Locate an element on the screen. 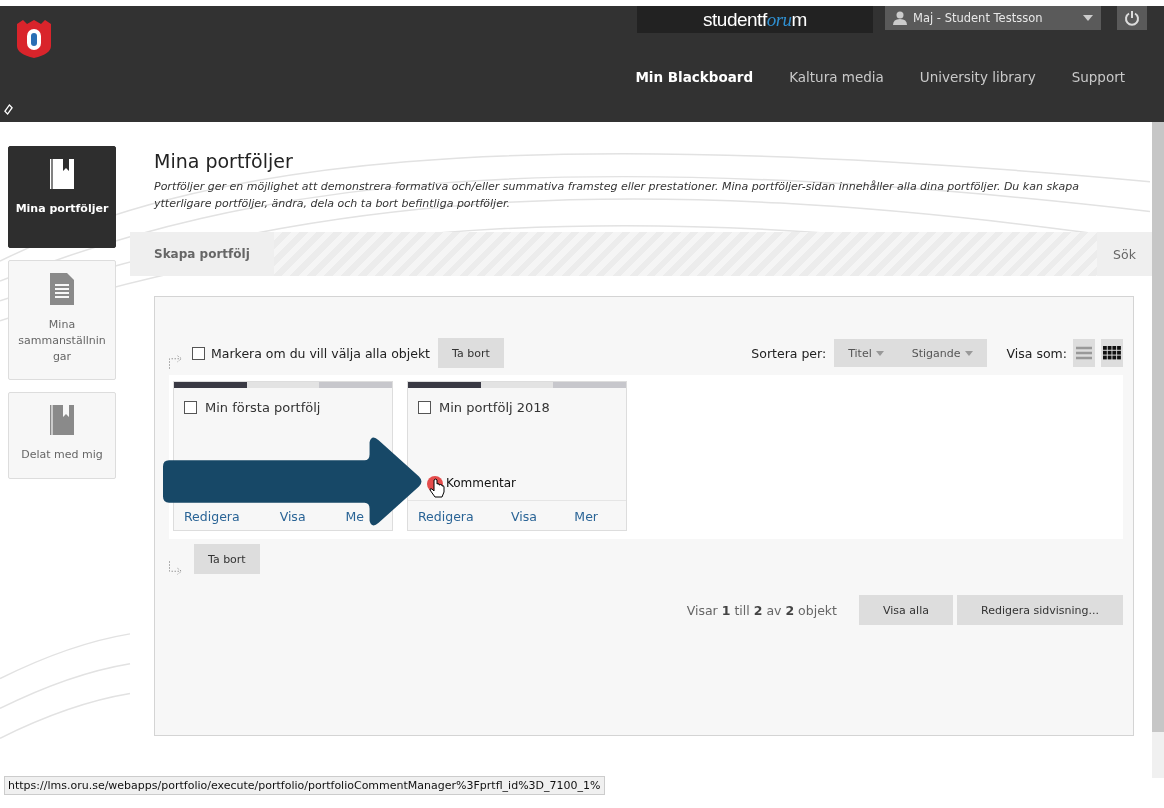  nav-link: University library is located at coordinates (977, 77).